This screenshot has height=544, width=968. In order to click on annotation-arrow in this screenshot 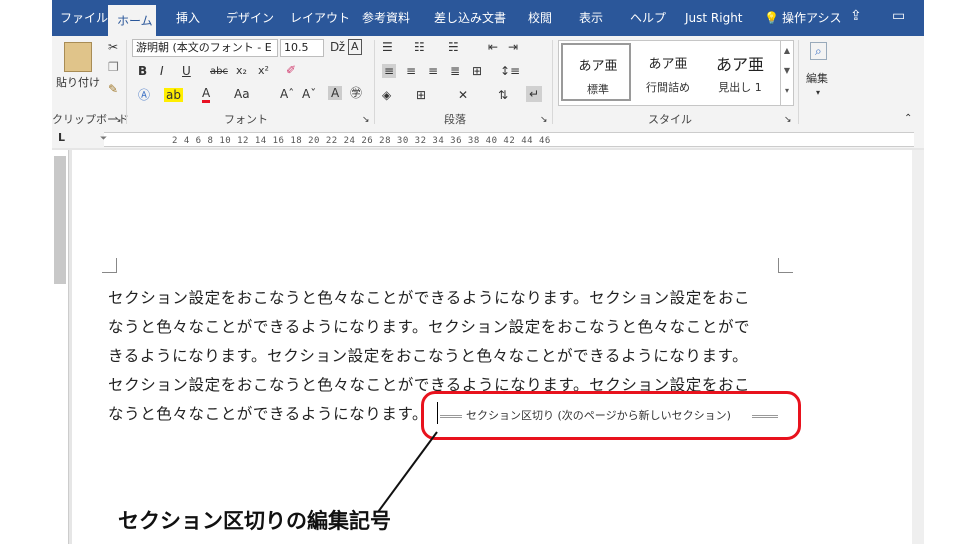, I will do `click(407, 472)`.